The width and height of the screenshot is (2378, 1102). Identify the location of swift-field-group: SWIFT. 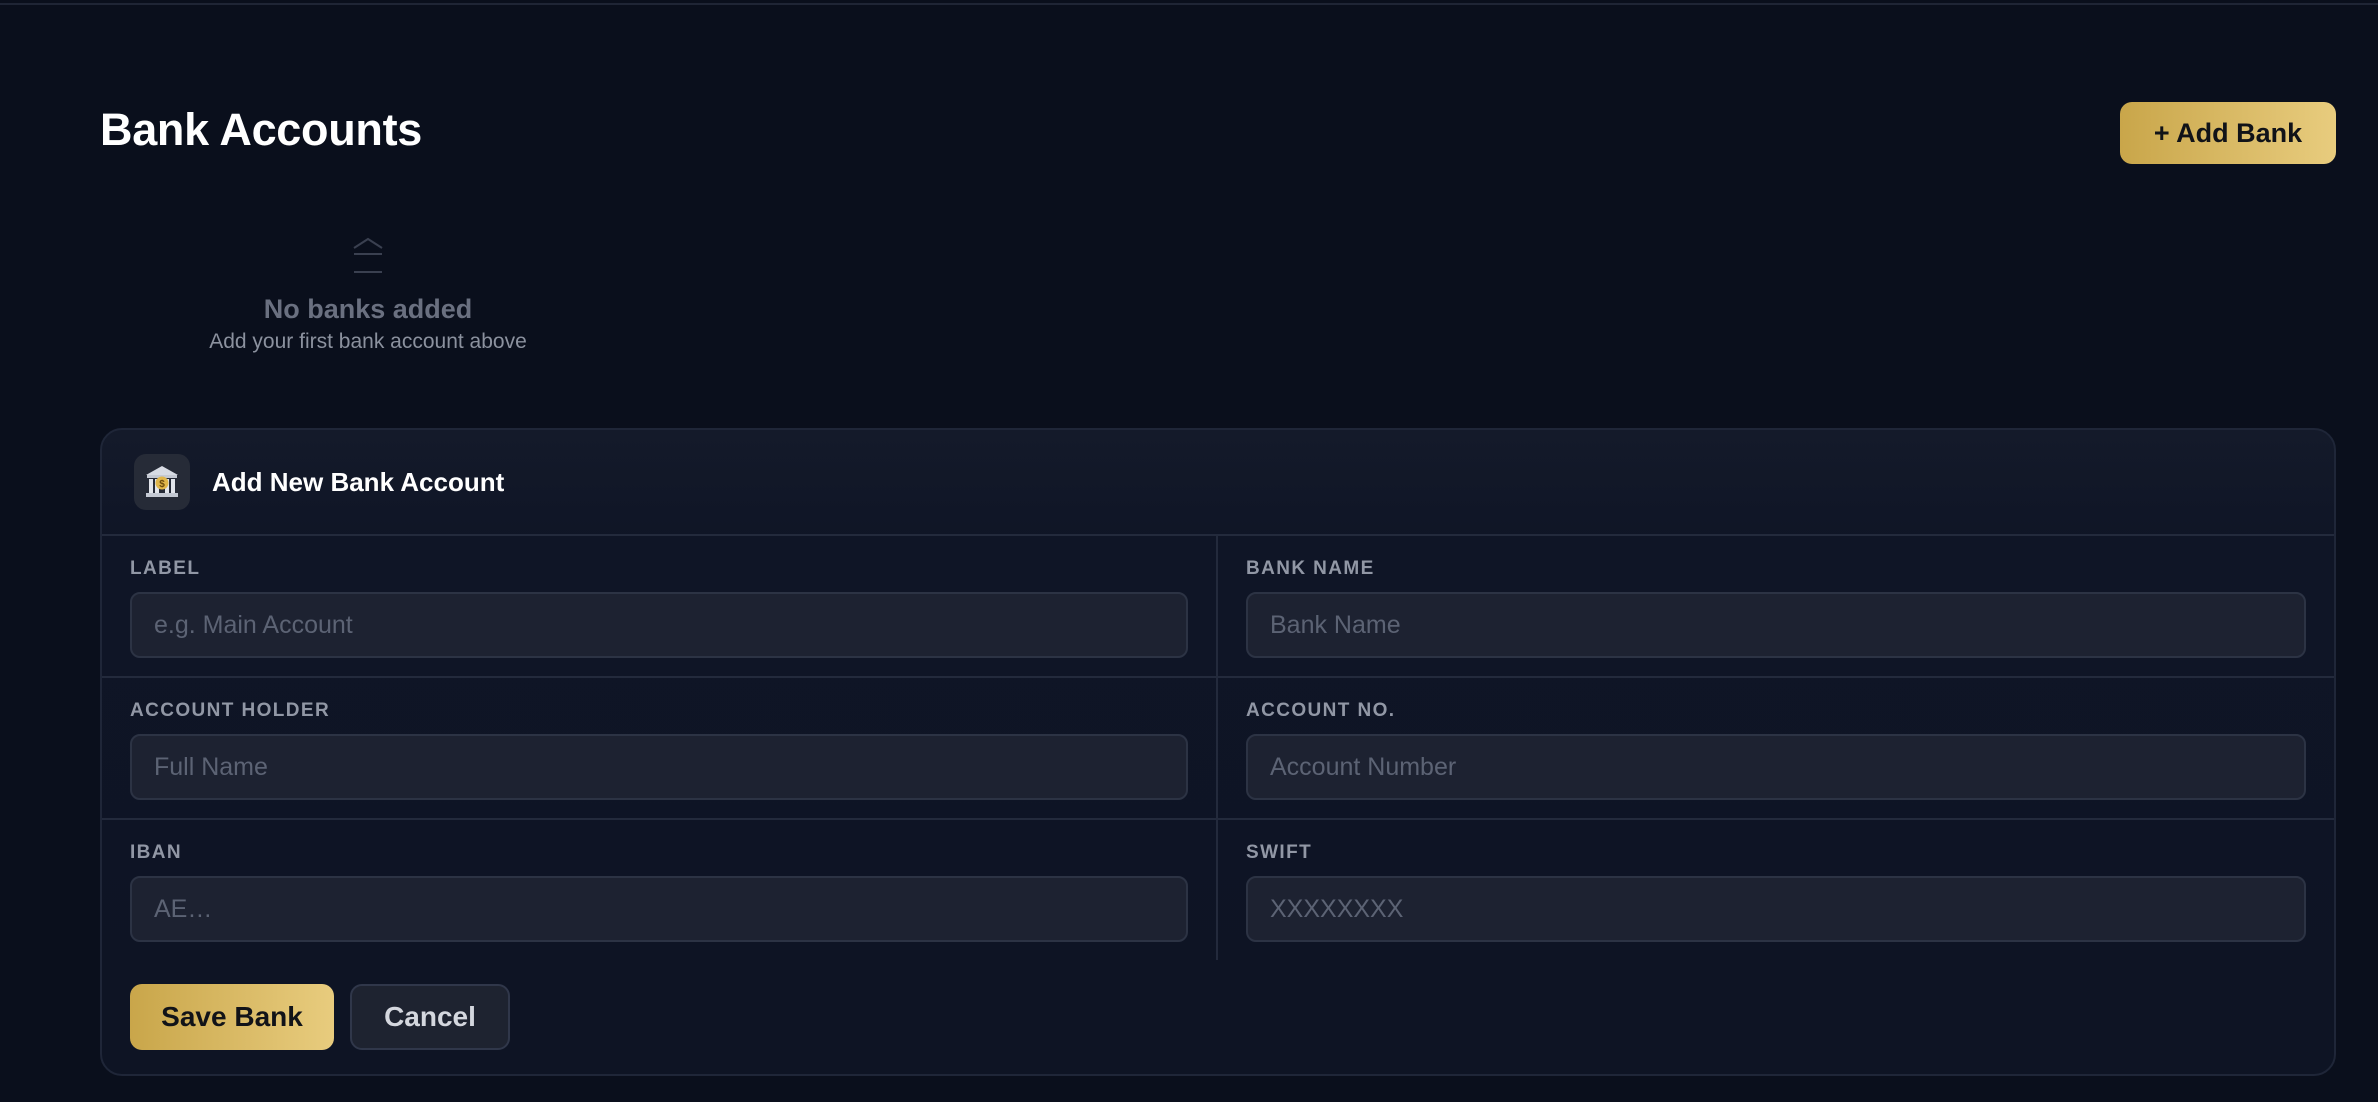
(1776, 890).